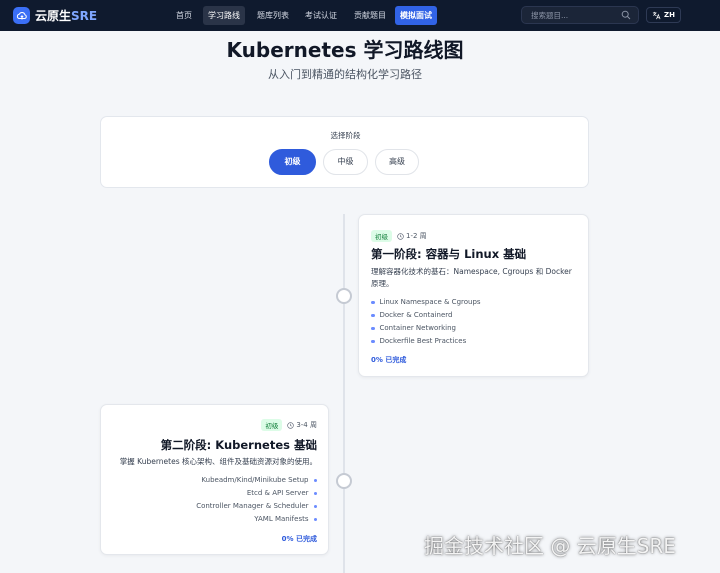 The width and height of the screenshot is (720, 573). What do you see at coordinates (345, 135) in the screenshot?
I see `stage-selector-label: 选择阶段` at bounding box center [345, 135].